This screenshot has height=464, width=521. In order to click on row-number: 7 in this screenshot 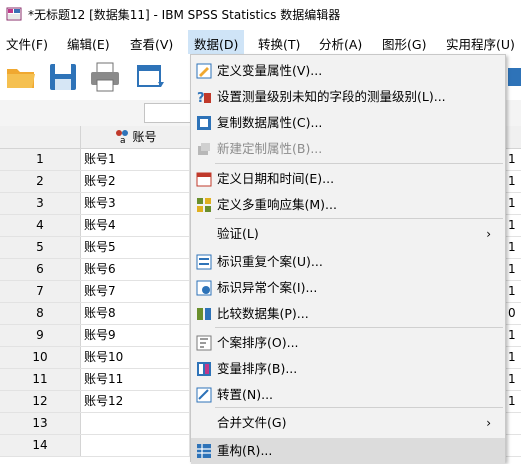, I will do `click(40, 291)`.